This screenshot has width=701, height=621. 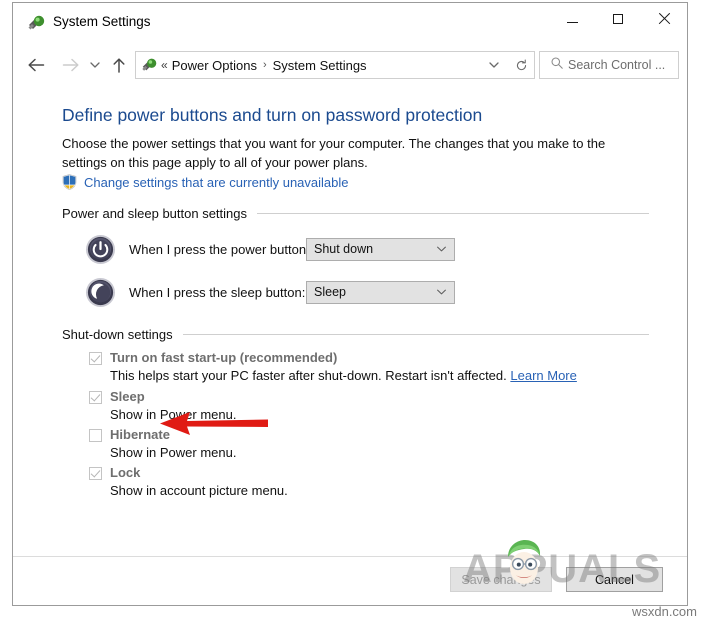 What do you see at coordinates (69, 182) in the screenshot?
I see `shield-icon` at bounding box center [69, 182].